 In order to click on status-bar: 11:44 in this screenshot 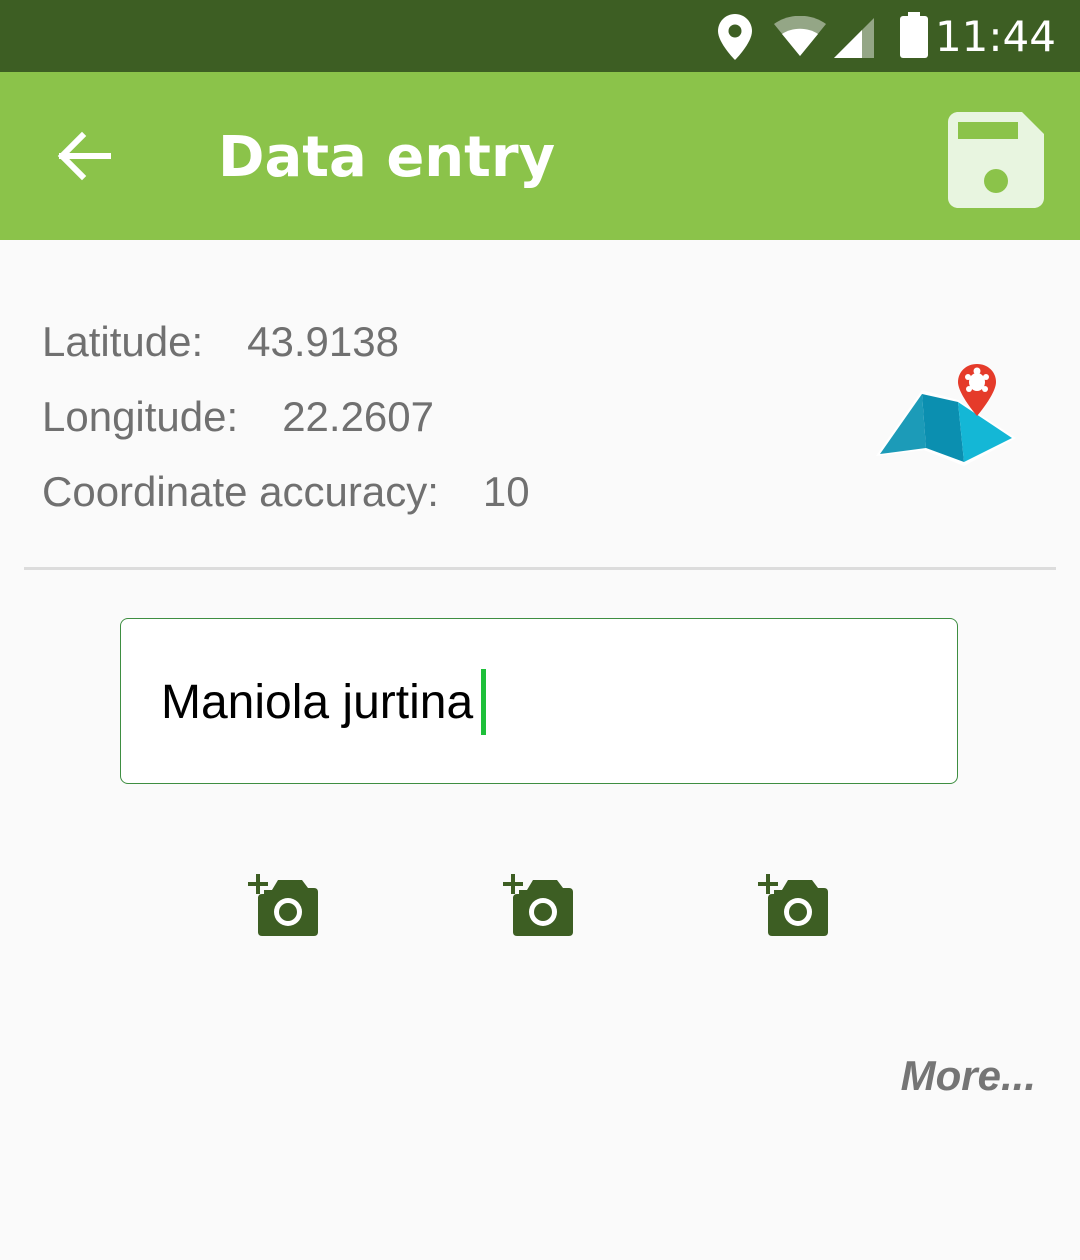, I will do `click(540, 36)`.